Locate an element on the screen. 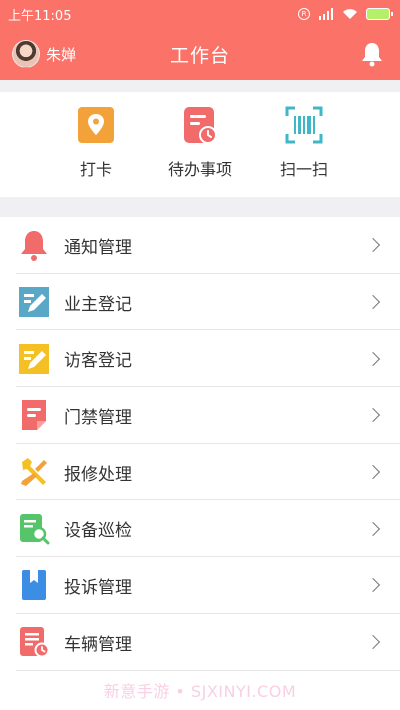 The height and width of the screenshot is (710, 400). quick-action-scan: 扫一扫 is located at coordinates (304, 143).